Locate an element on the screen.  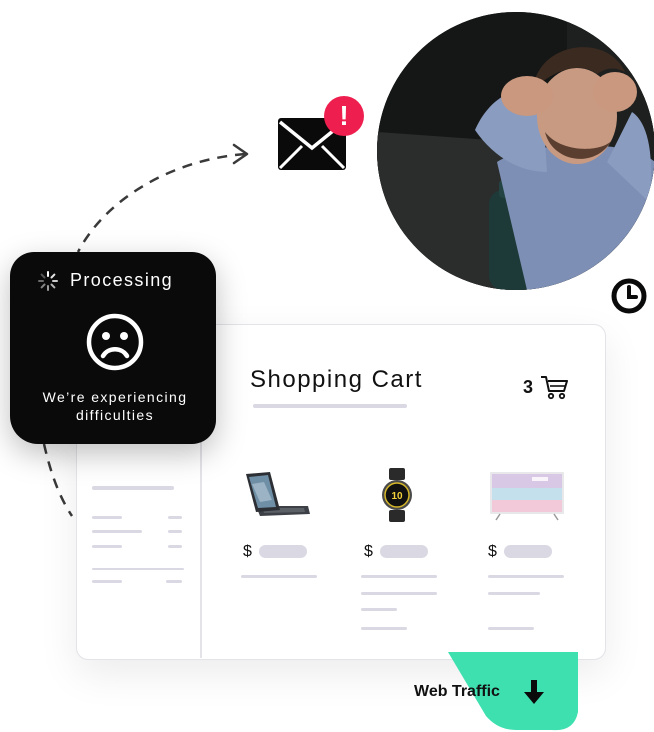
exclamation-icon: ! is located at coordinates (344, 116).